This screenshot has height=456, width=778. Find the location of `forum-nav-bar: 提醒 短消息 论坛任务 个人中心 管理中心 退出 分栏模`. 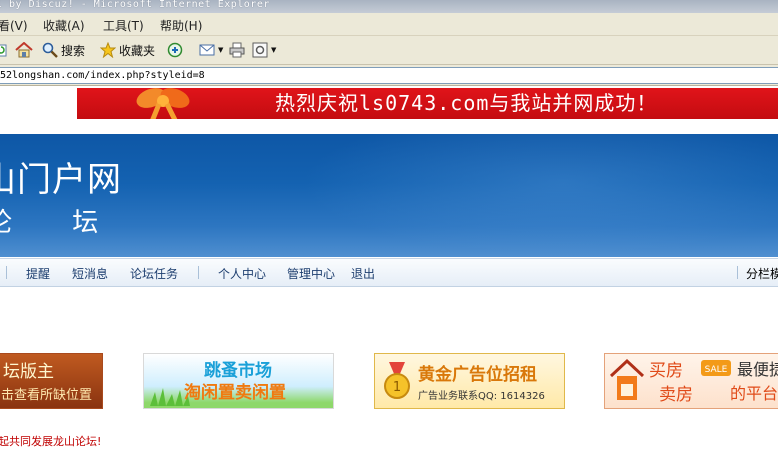

forum-nav-bar: 提醒 短消息 论坛任务 个人中心 管理中心 退出 分栏模 is located at coordinates (389, 272).